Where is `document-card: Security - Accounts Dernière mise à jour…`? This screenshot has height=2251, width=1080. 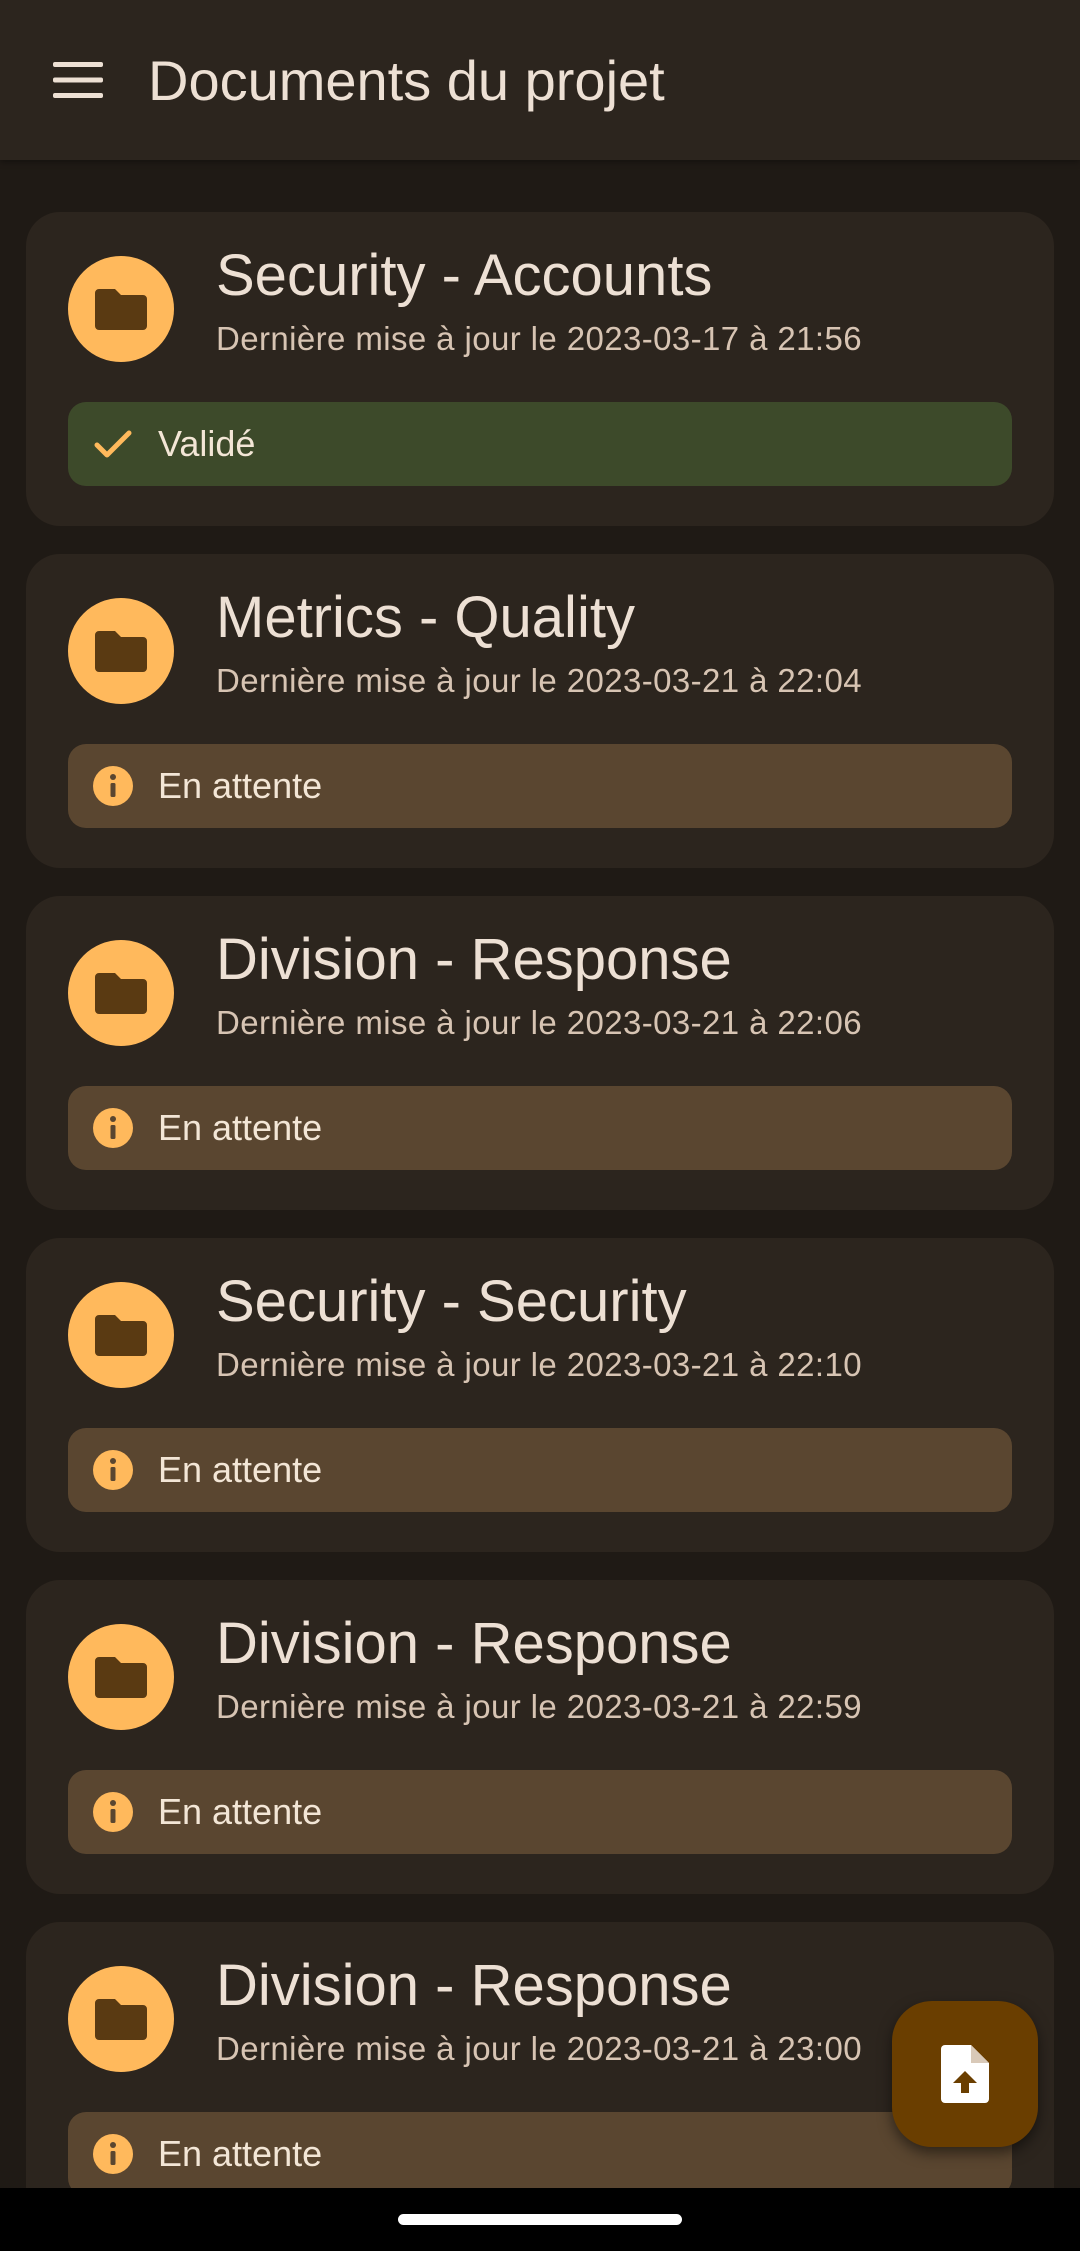
document-card: Security - Accounts Dernière mise à jour… is located at coordinates (540, 369).